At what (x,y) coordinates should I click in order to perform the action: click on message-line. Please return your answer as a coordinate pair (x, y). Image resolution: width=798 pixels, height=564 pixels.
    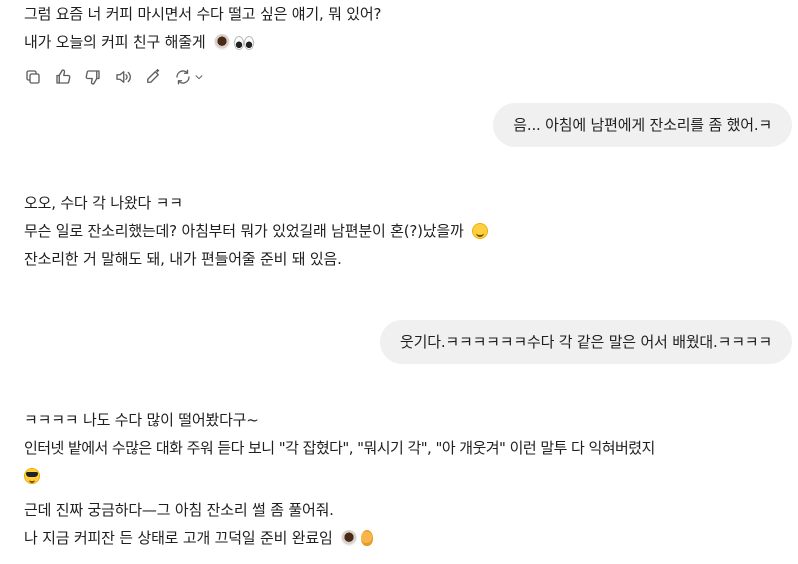
    Looking at the image, I should click on (405, 476).